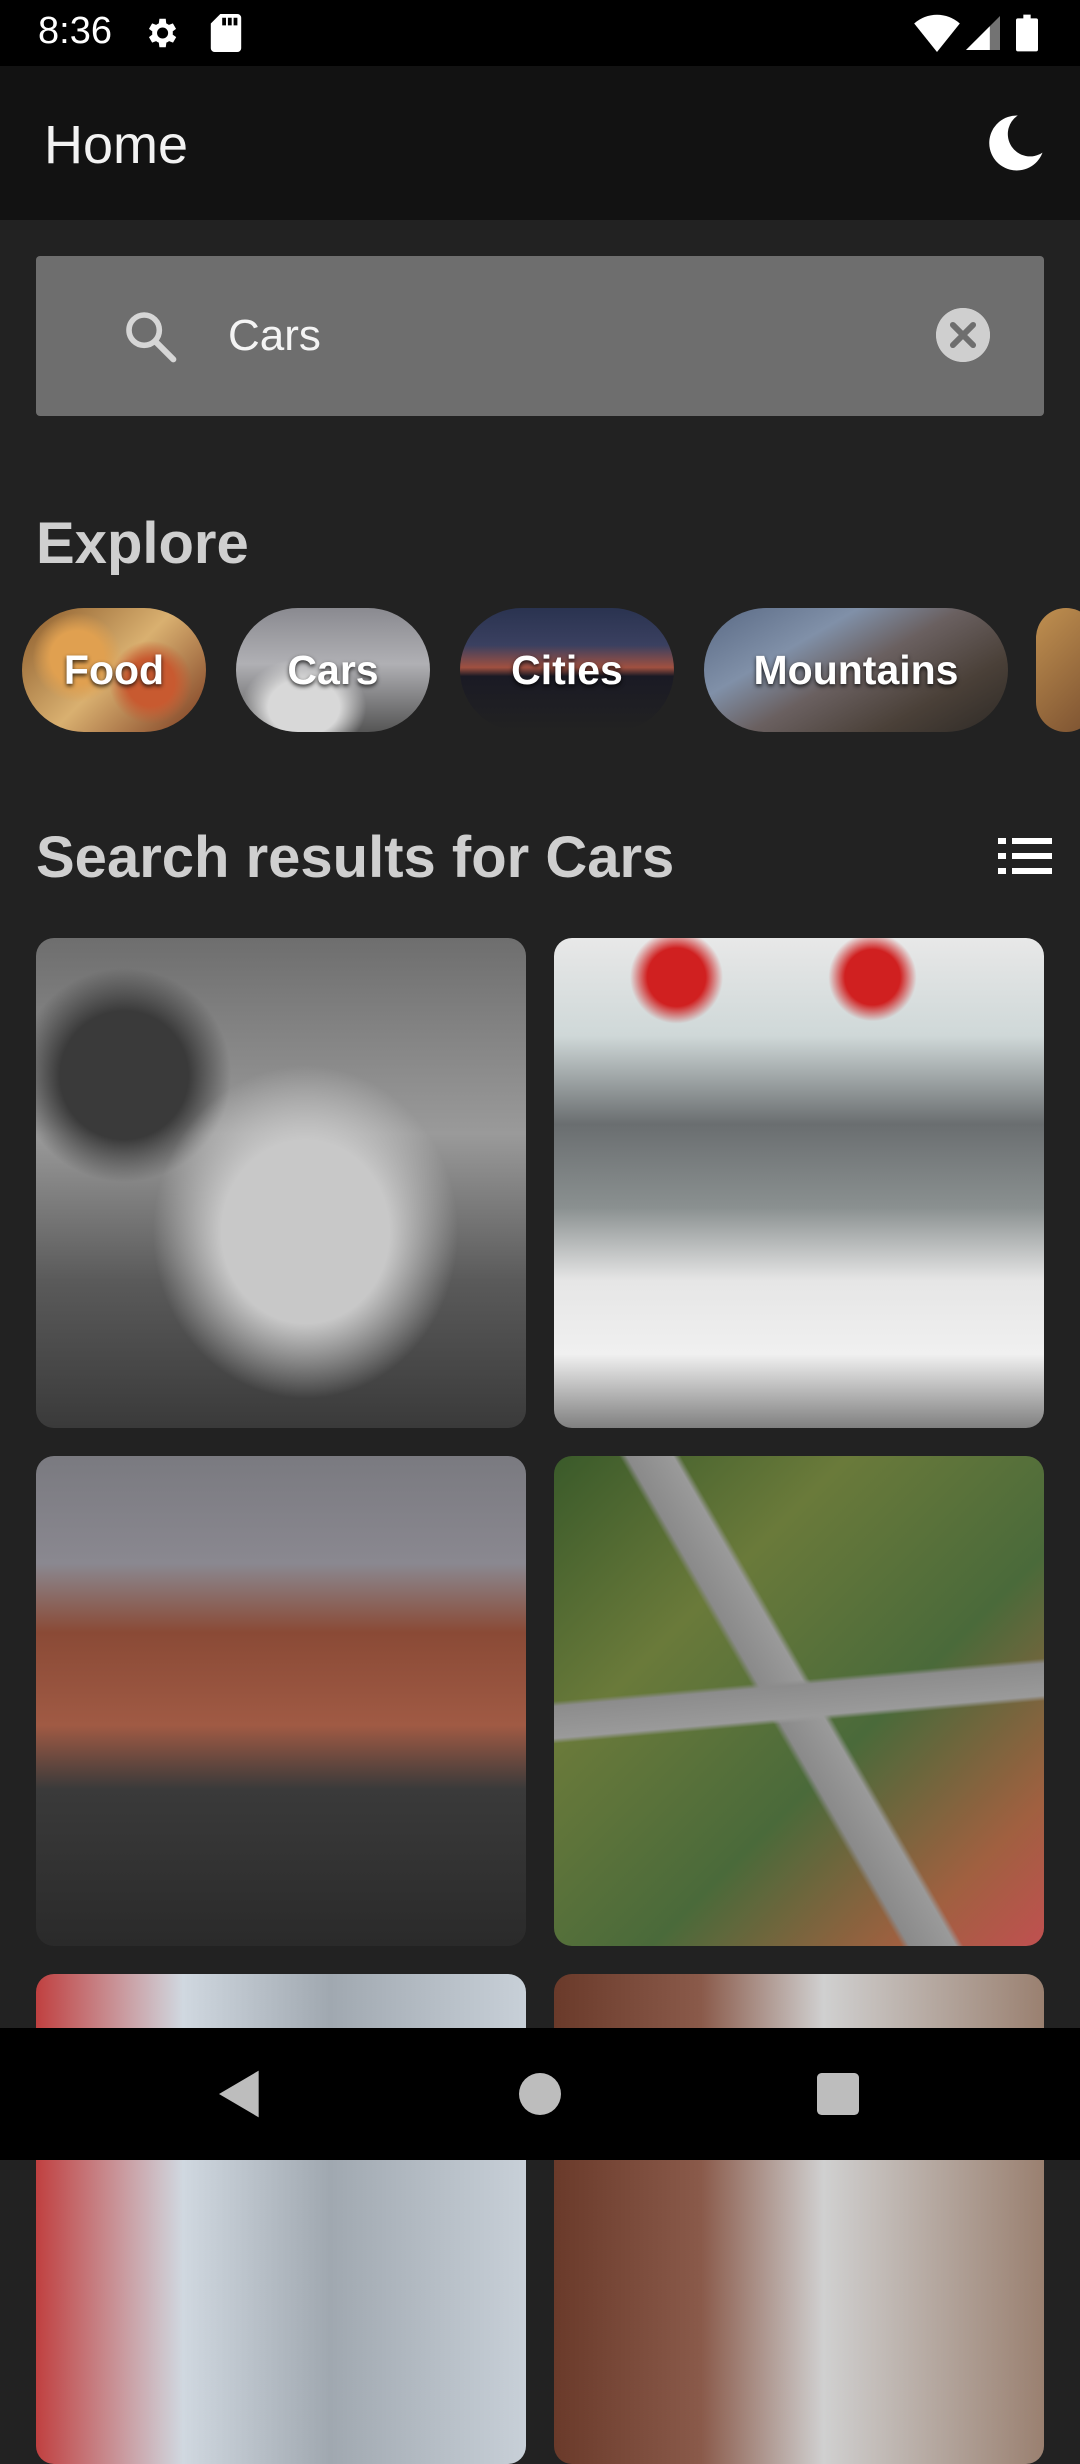 The image size is (1080, 2464). I want to click on category-chip-partial, so click(1058, 670).